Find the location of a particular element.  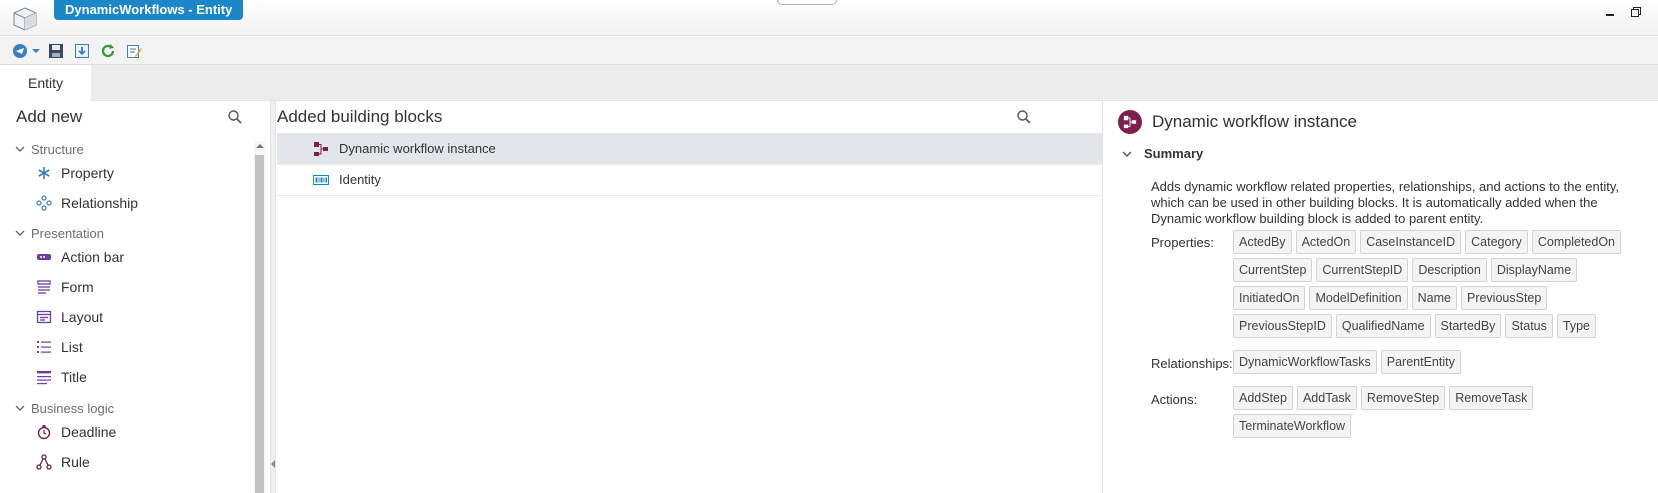

action-chip: RemoveTask is located at coordinates (1491, 398).